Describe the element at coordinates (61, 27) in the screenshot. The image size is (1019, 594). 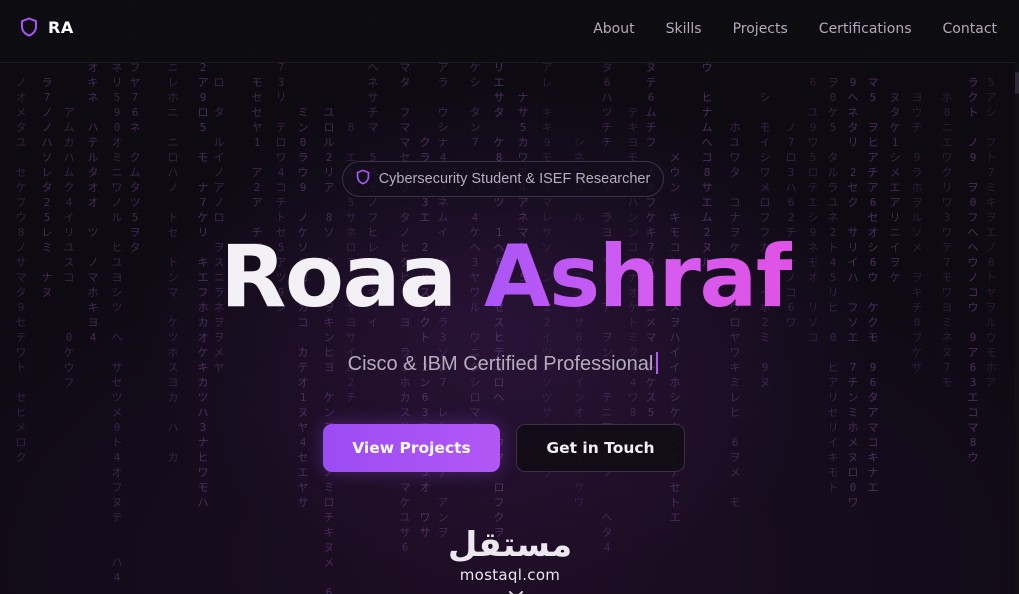
I see `brand-name: RA` at that location.